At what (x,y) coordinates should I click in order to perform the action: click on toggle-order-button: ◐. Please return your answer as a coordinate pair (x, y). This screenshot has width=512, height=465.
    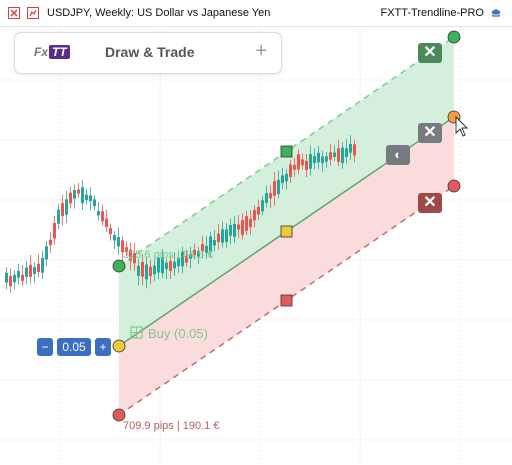
    Looking at the image, I should click on (398, 155).